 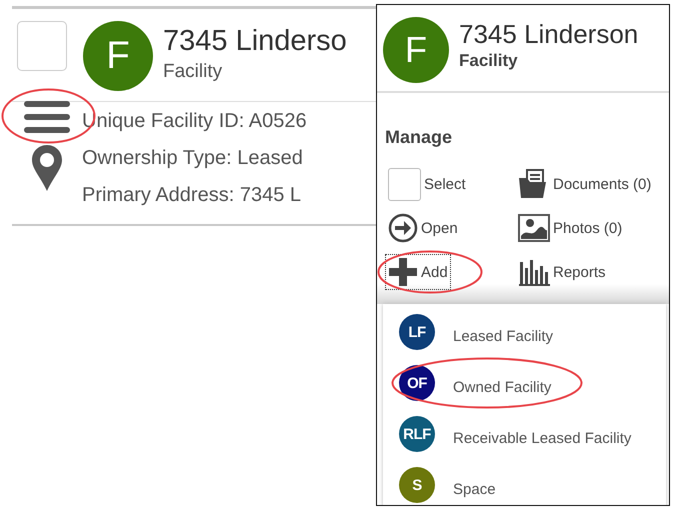 I want to click on panel-title: 7345 Linderson, so click(x=548, y=34).